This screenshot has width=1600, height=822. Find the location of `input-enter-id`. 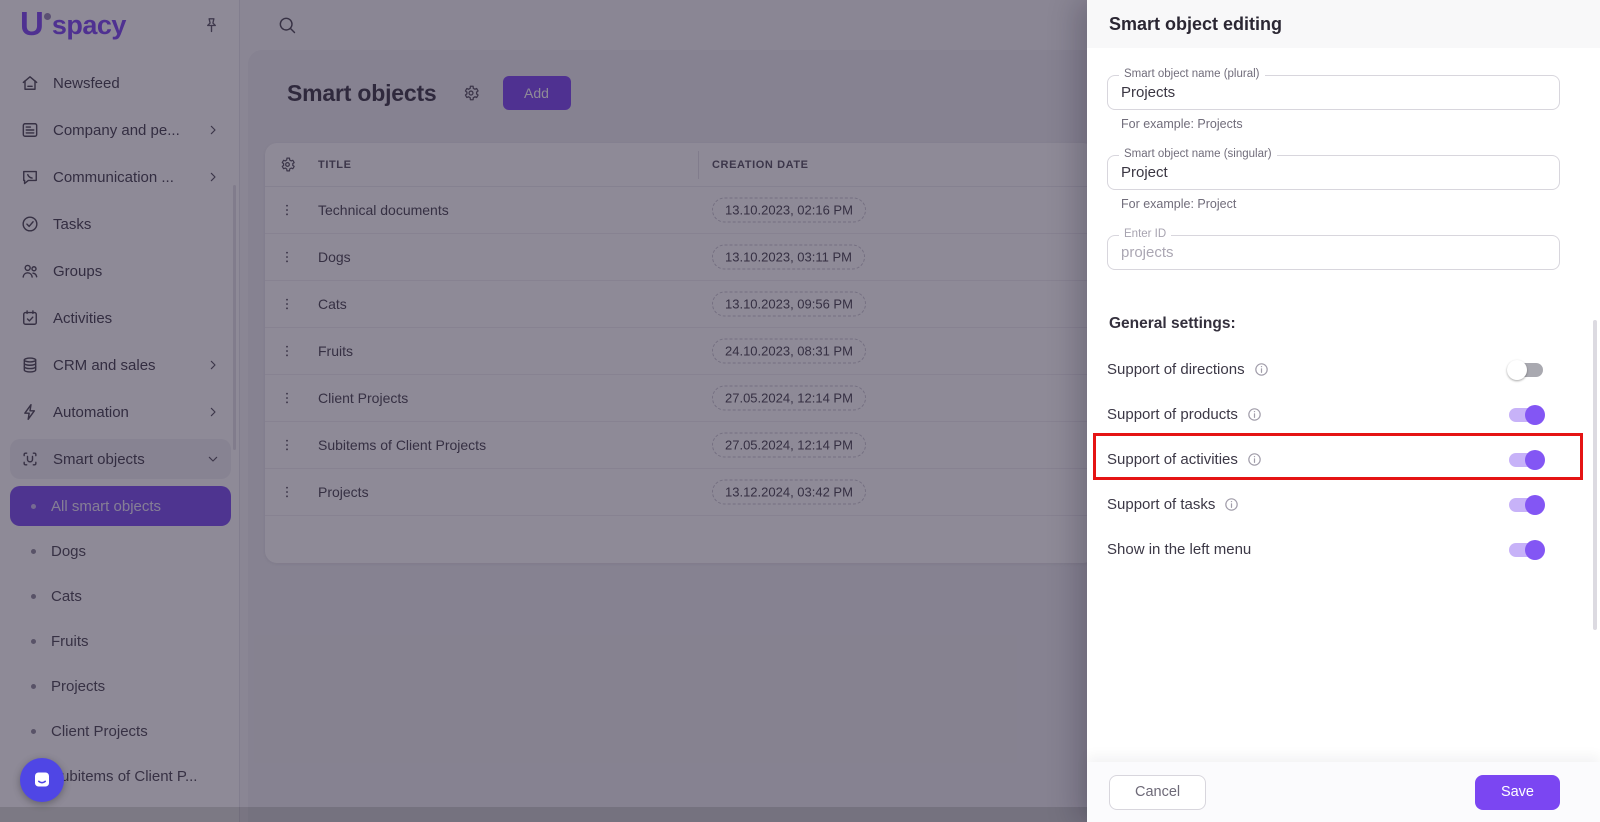

input-enter-id is located at coordinates (1333, 252).